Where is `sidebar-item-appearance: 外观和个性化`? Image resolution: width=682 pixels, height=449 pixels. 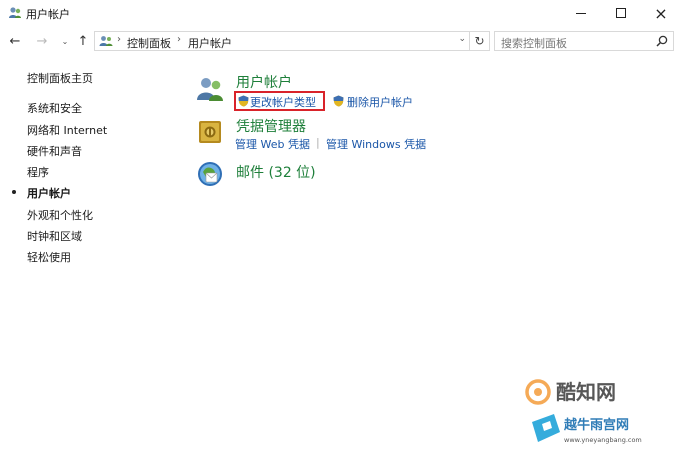
sidebar-item-appearance: 外观和个性化 is located at coordinates (60, 215).